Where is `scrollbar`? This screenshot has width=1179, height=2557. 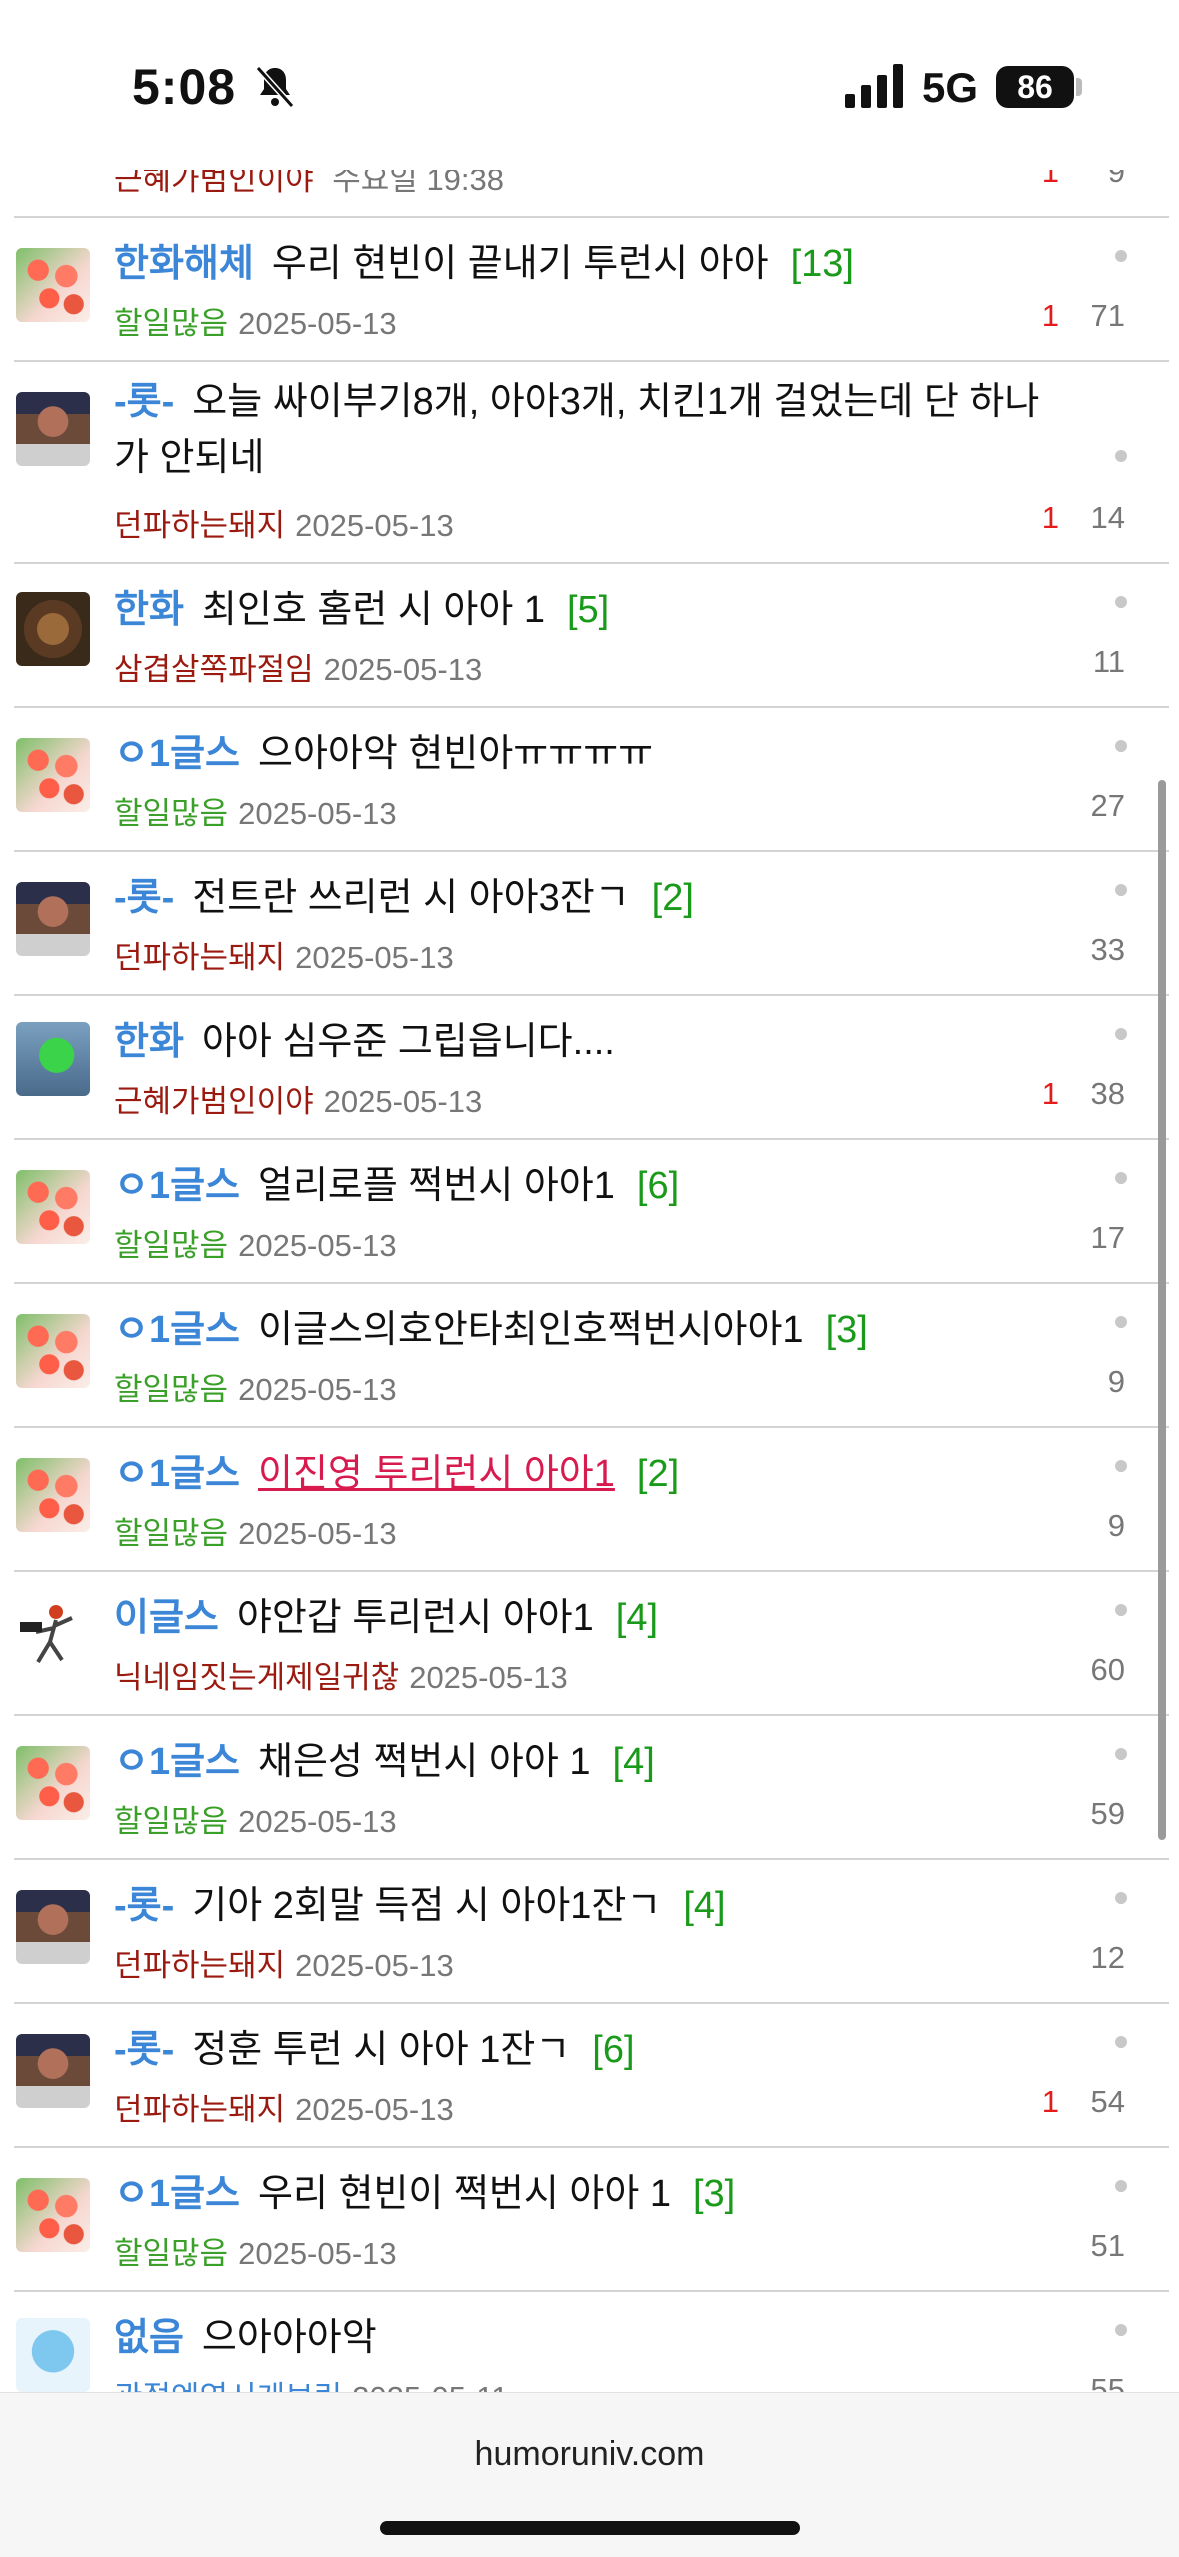
scrollbar is located at coordinates (1162, 1310).